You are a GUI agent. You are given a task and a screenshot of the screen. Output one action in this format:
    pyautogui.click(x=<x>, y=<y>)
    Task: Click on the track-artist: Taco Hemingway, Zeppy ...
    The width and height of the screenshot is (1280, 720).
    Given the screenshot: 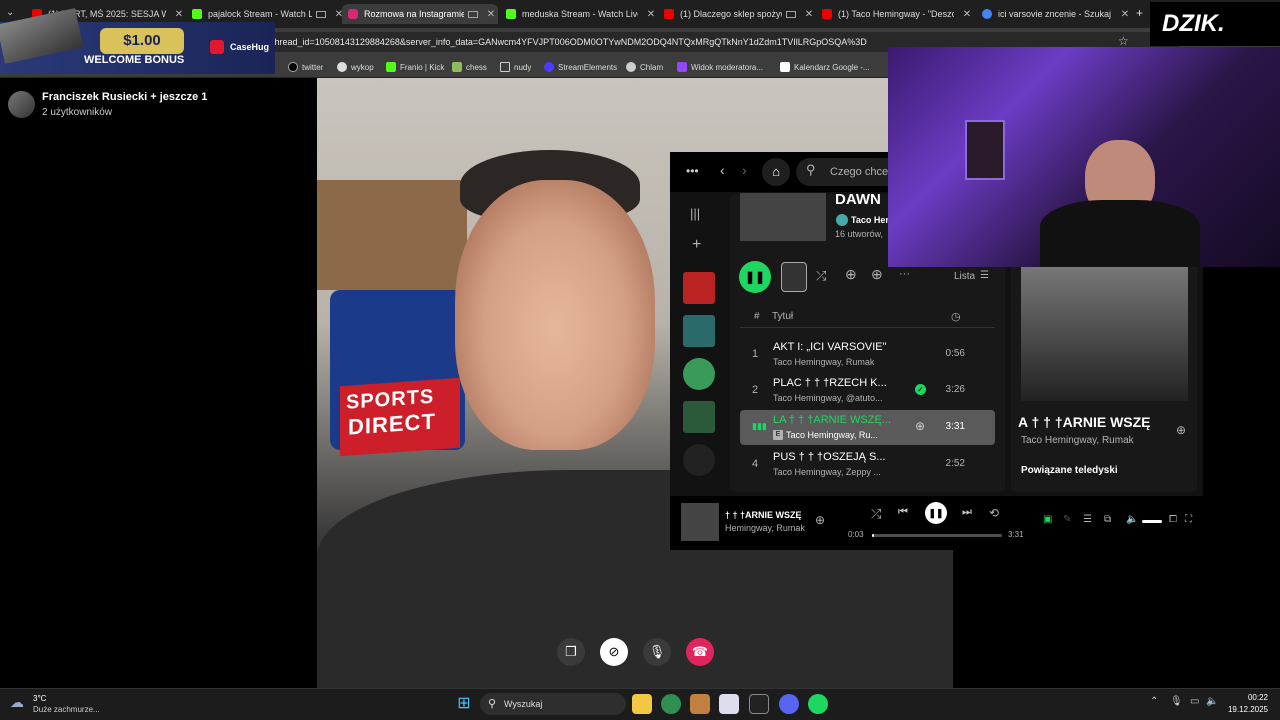 What is the action you would take?
    pyautogui.click(x=832, y=472)
    